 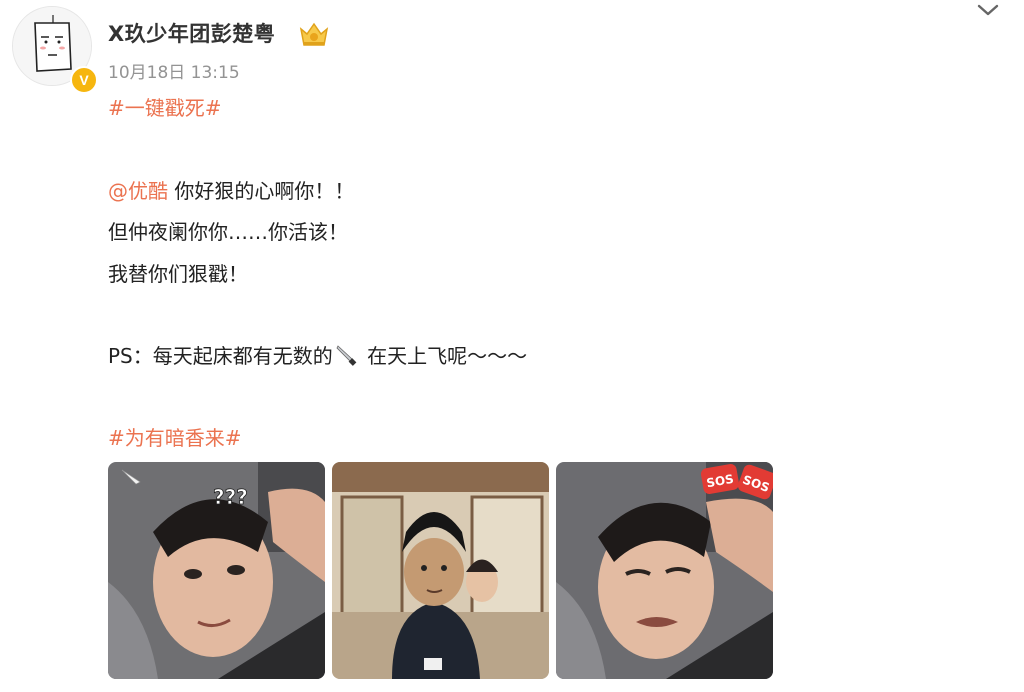 I want to click on verified-v-icon: V, so click(x=84, y=80).